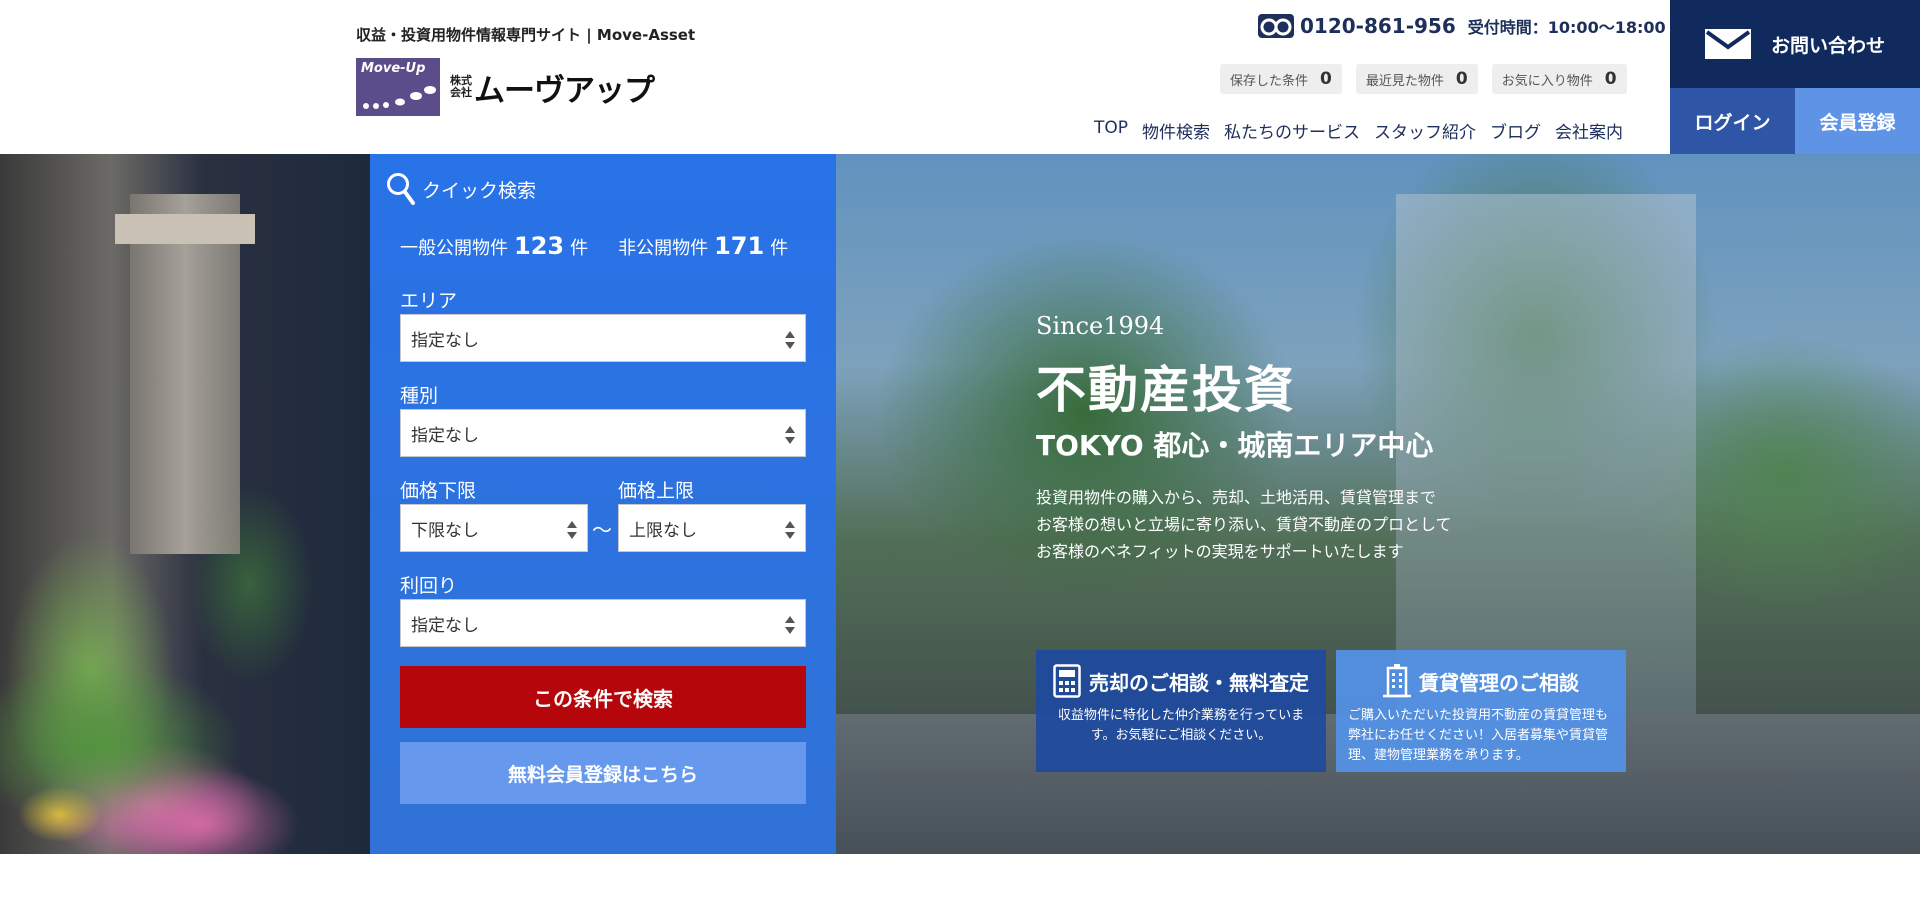  What do you see at coordinates (429, 301) in the screenshot?
I see `area-label: エリア` at bounding box center [429, 301].